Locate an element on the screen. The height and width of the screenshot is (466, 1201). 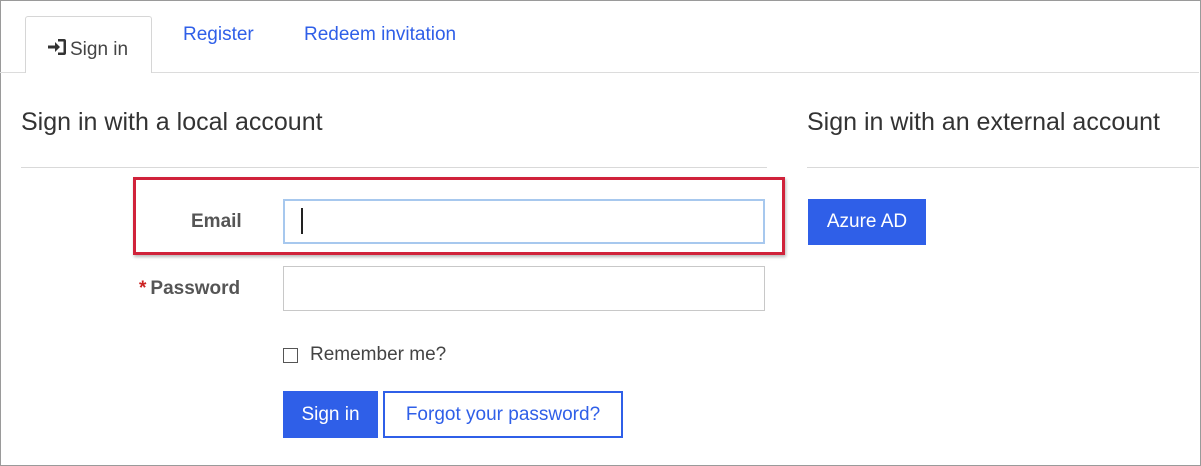
password-input is located at coordinates (524, 288).